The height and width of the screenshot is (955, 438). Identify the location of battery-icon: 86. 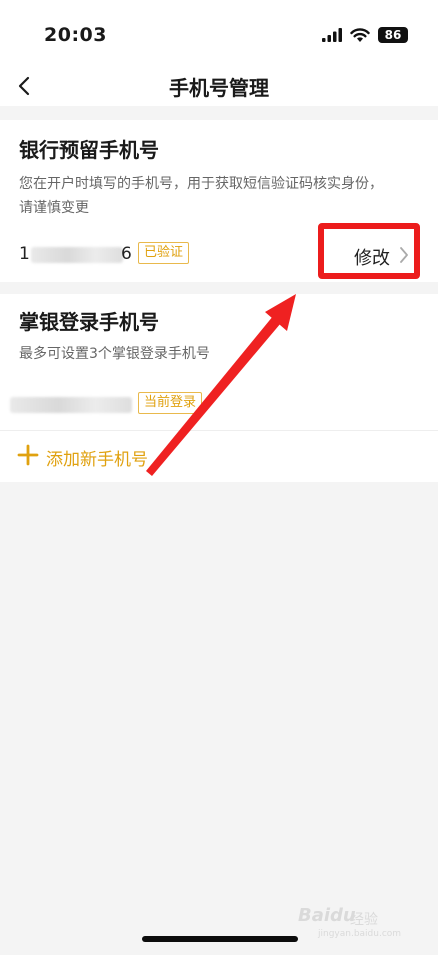
(393, 35).